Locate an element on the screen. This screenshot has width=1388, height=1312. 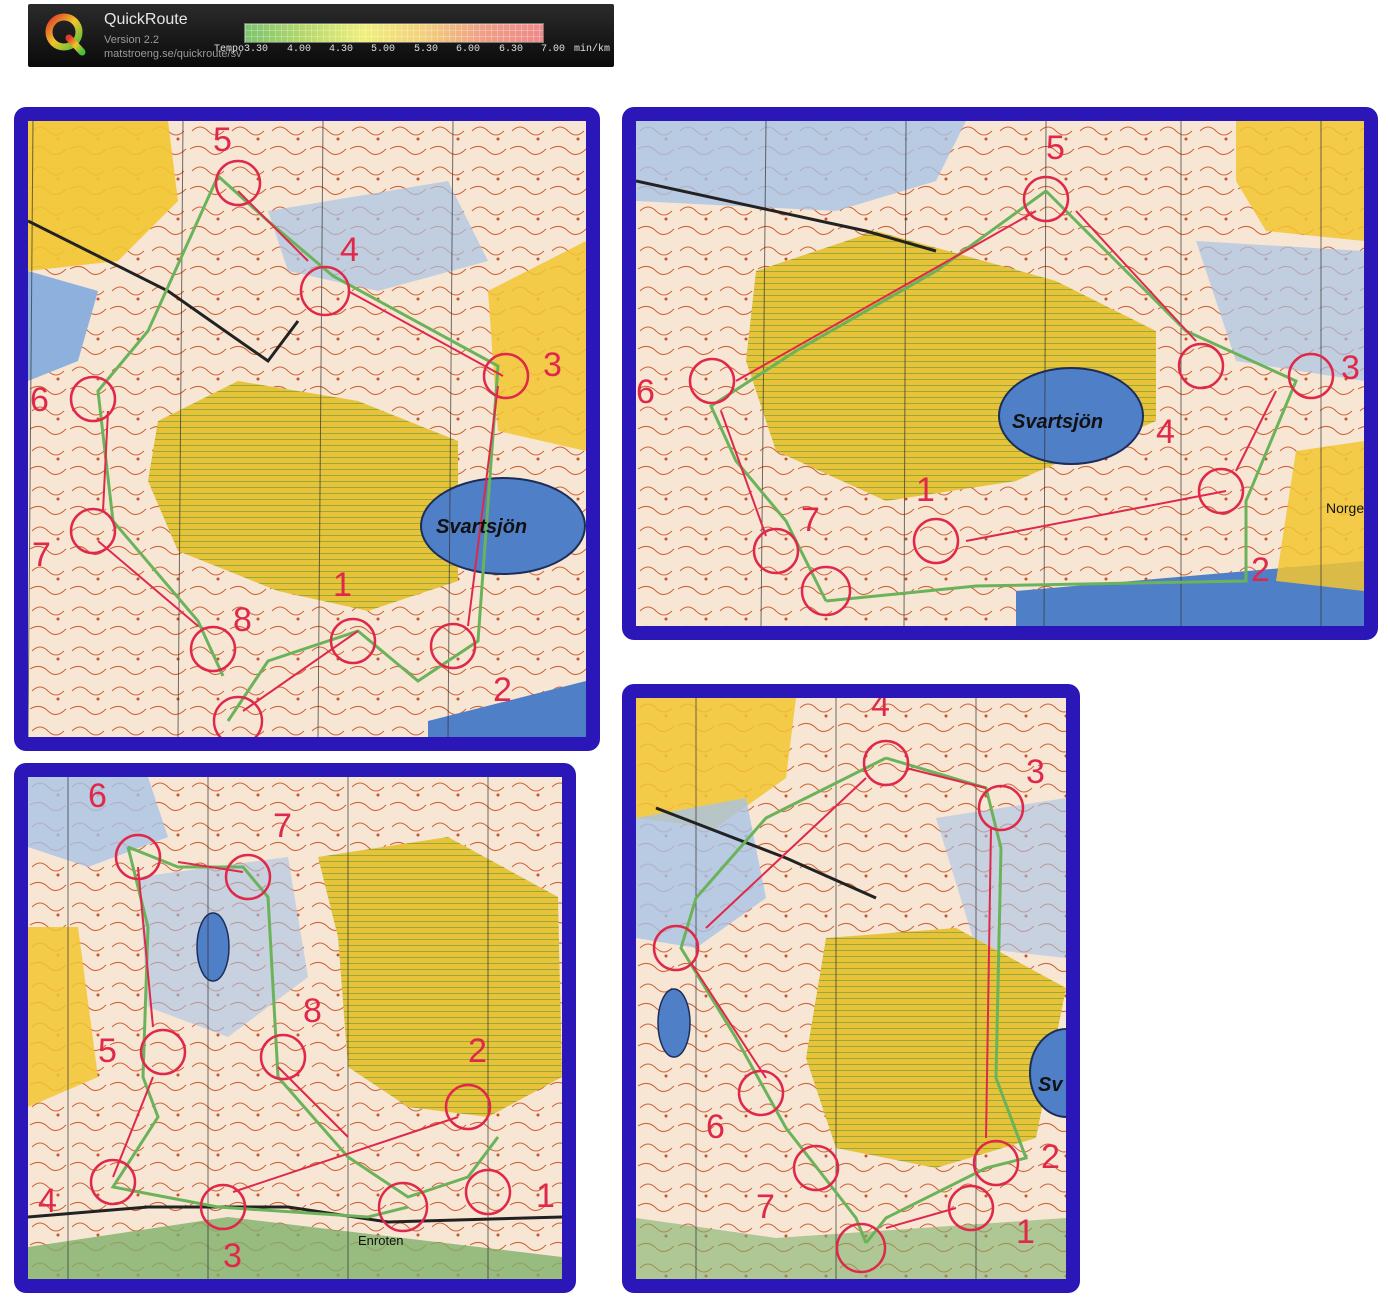
place-label: Enroten is located at coordinates (381, 1240).